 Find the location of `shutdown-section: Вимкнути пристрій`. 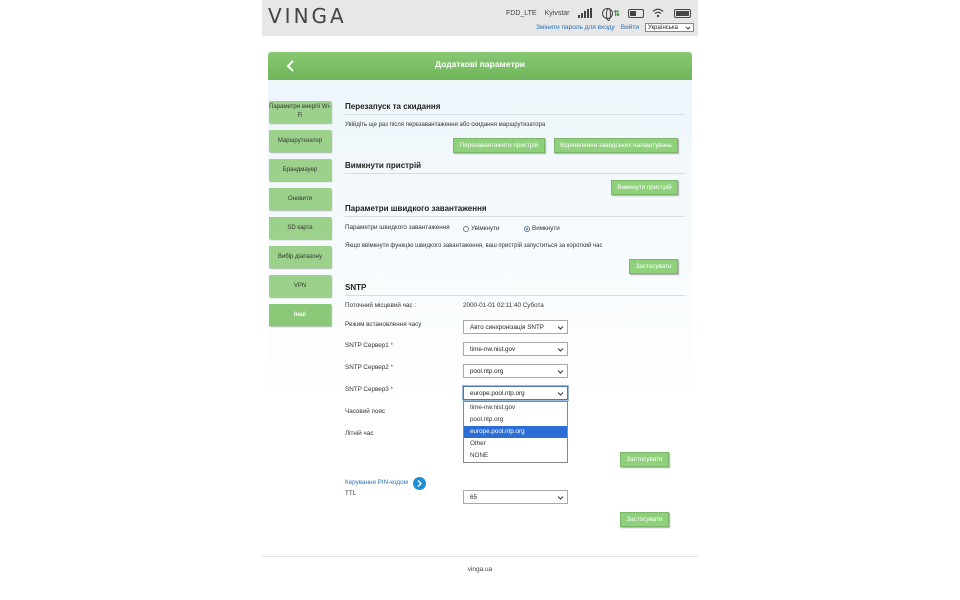

shutdown-section: Вимкнути пристрій is located at coordinates (515, 167).